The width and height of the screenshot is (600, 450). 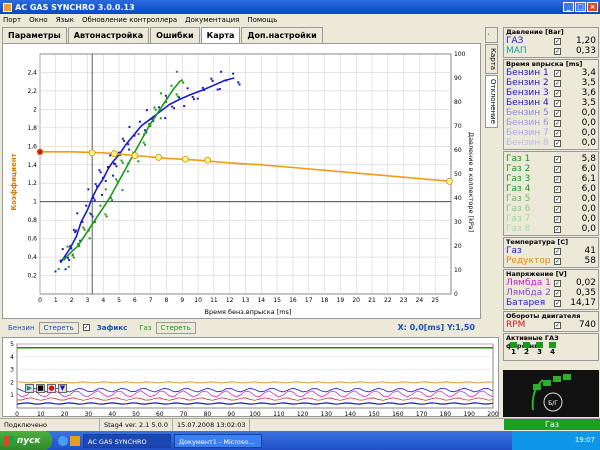 I want to click on fix-checkbox: ✓, so click(x=86, y=327).